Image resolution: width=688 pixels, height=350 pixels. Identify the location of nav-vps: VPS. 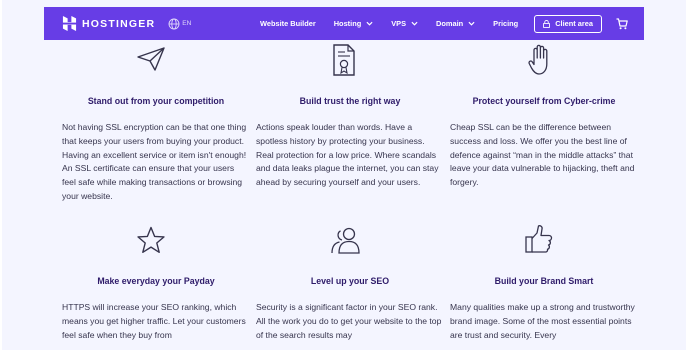
(404, 23).